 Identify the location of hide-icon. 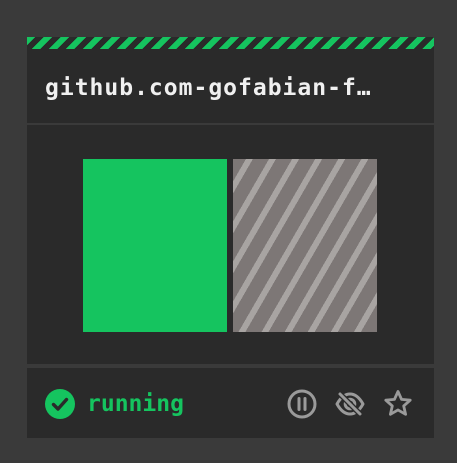
(350, 404).